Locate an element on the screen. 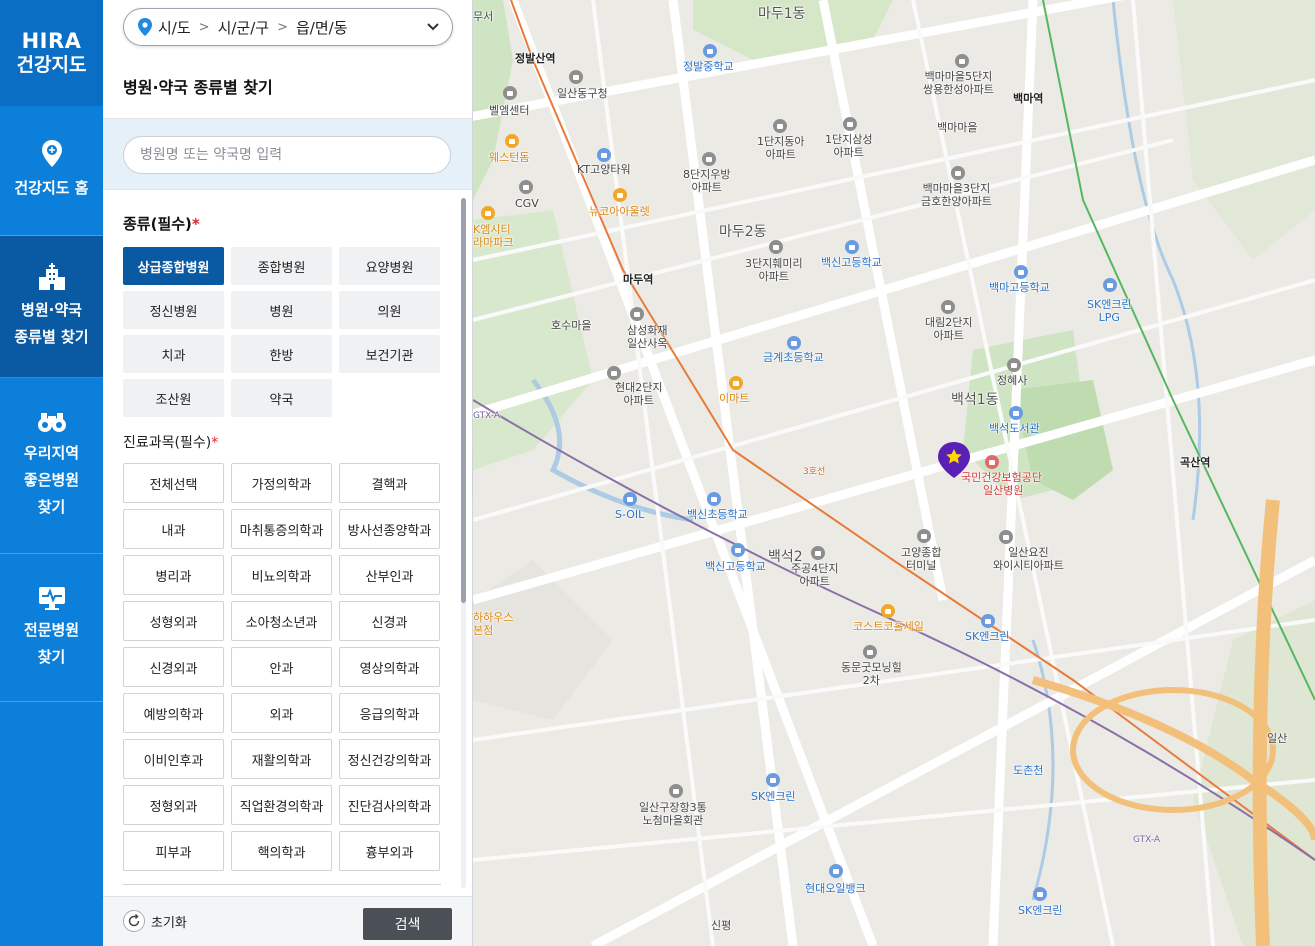 The image size is (1315, 946). hira-logo: HIRA 건강지도 is located at coordinates (51, 53).